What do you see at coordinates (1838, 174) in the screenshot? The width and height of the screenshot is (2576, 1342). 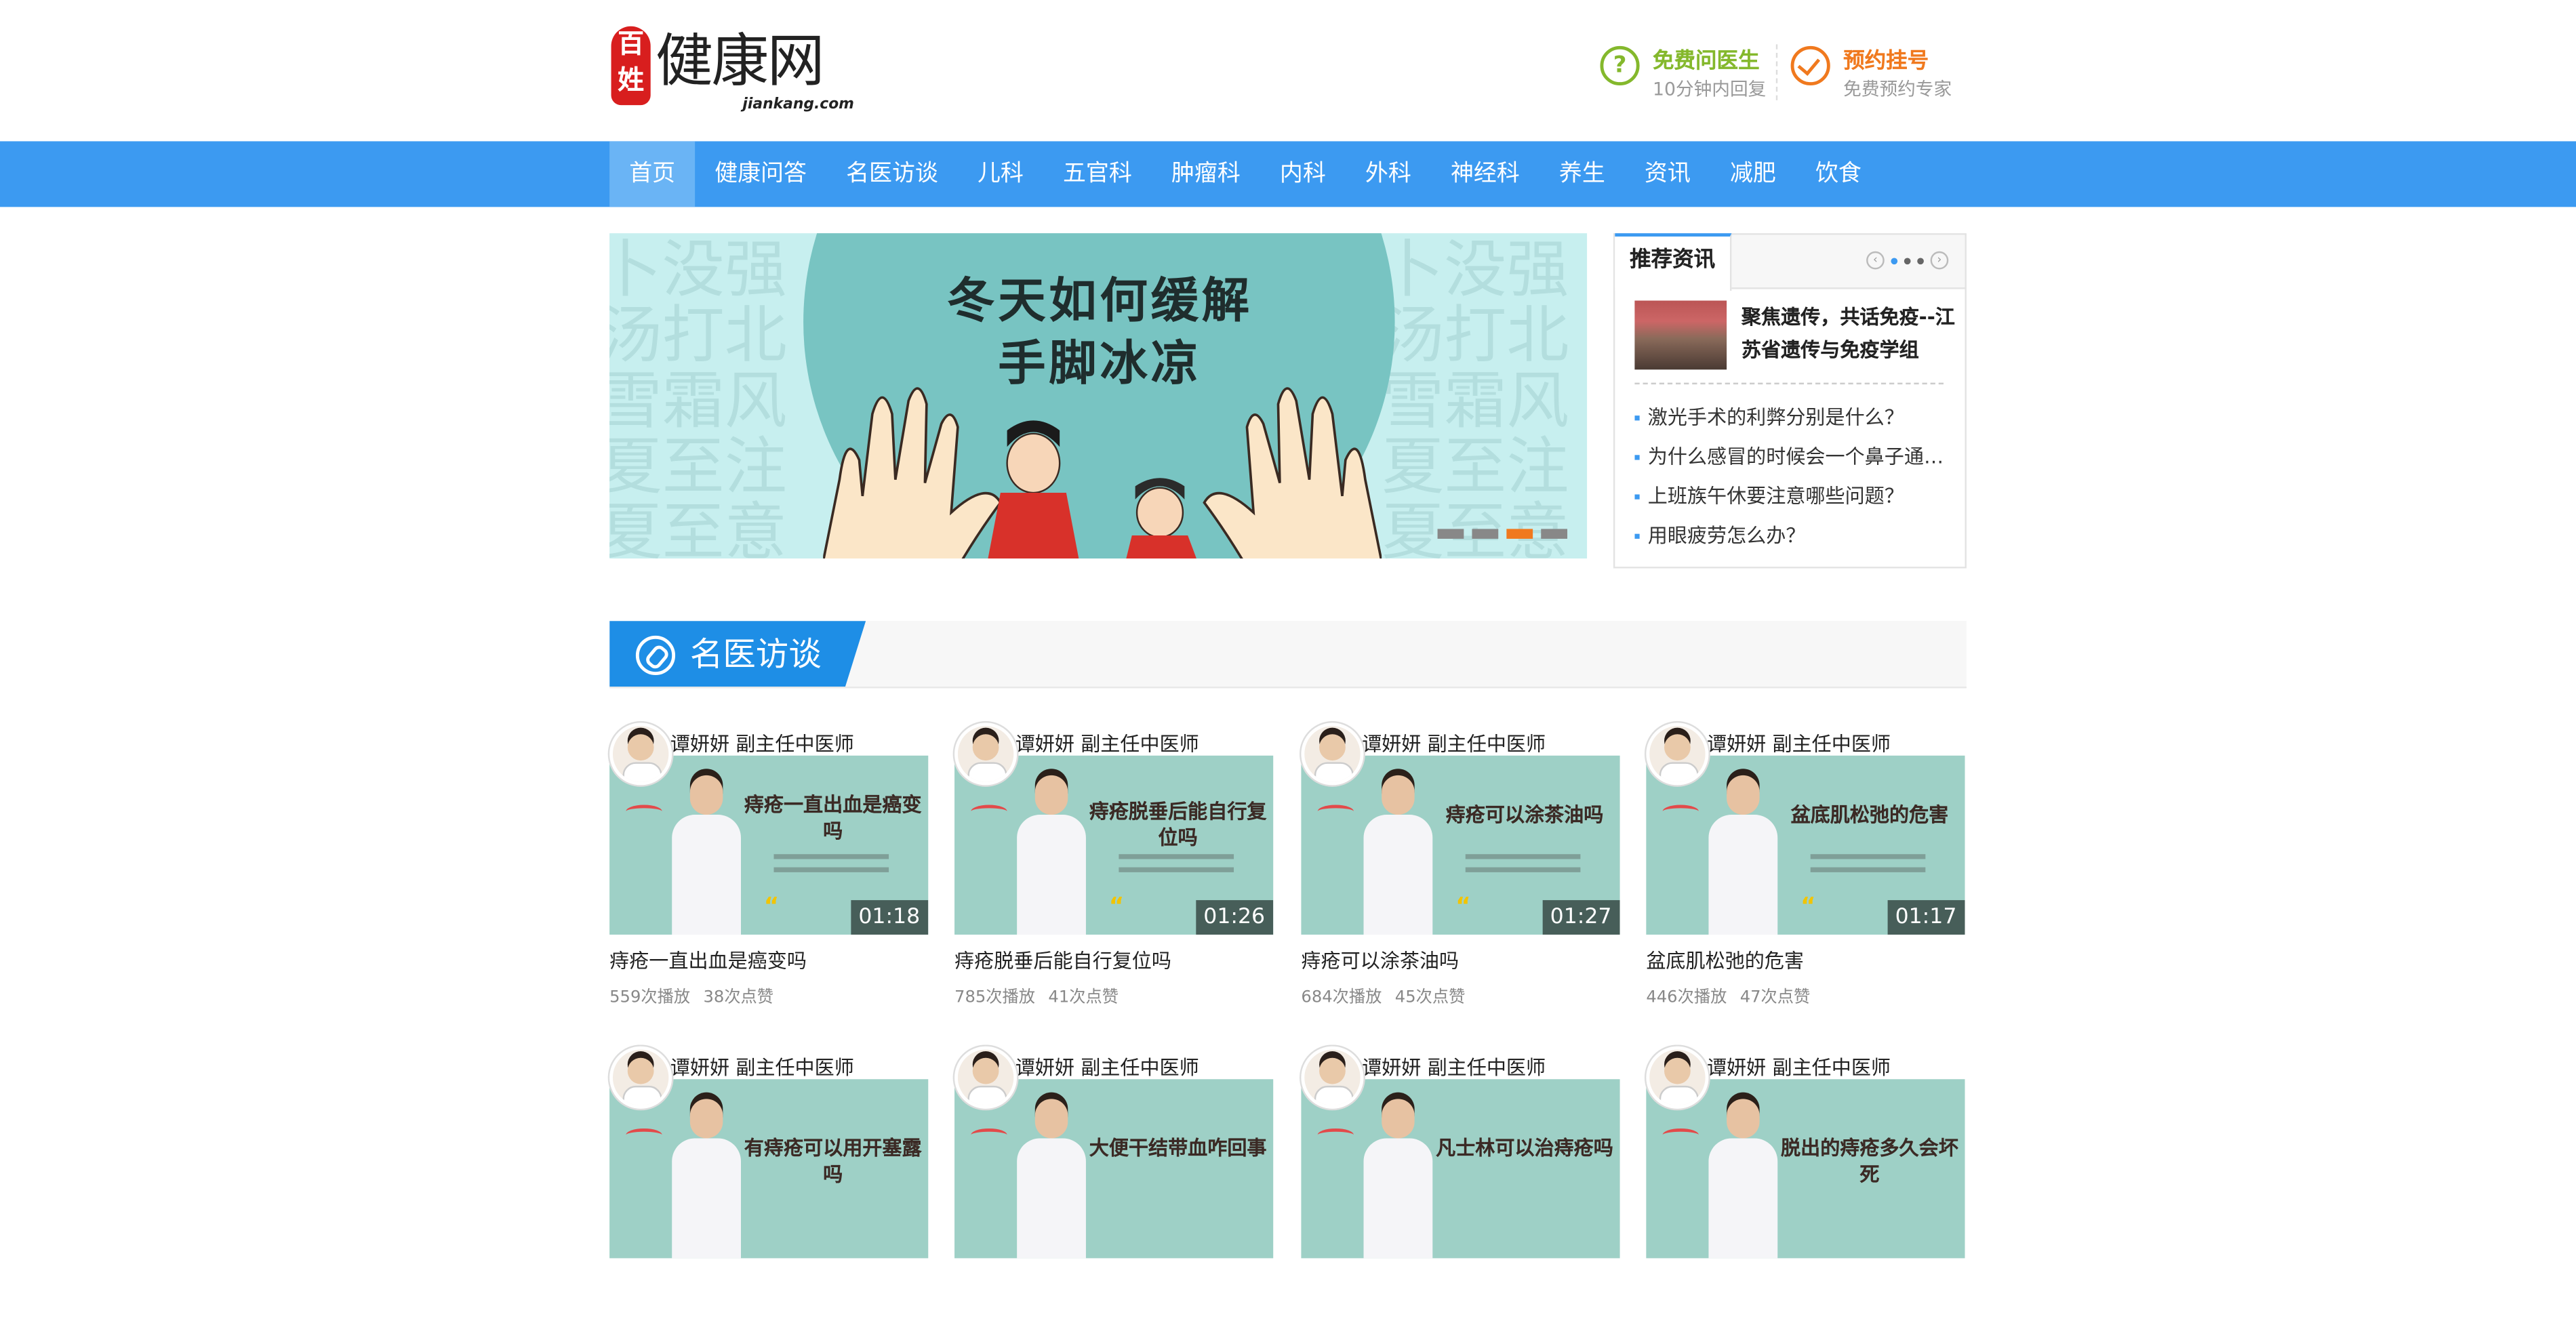 I see `nav-item-diet: 饮食` at bounding box center [1838, 174].